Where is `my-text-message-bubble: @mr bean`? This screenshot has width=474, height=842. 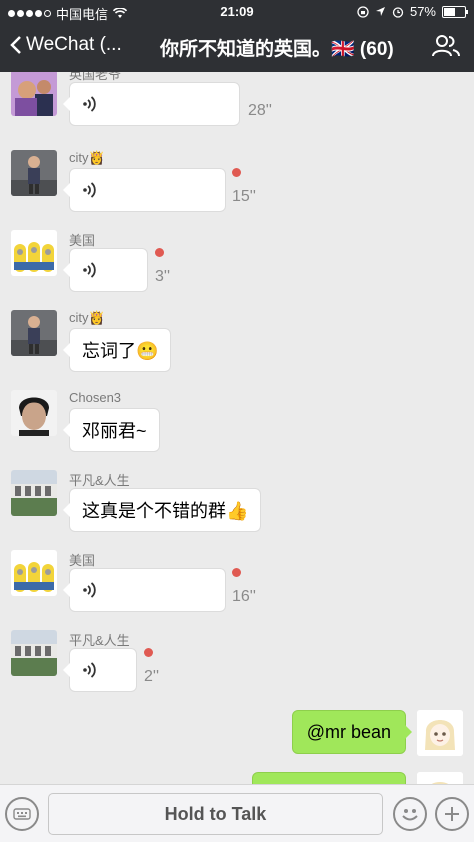 my-text-message-bubble: @mr bean is located at coordinates (352, 732).